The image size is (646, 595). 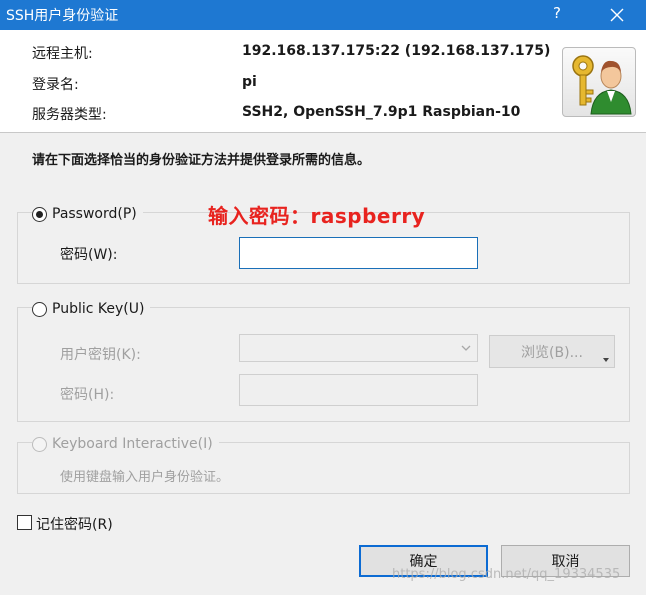 What do you see at coordinates (317, 216) in the screenshot?
I see `password-annotation: 输入密码：raspberry` at bounding box center [317, 216].